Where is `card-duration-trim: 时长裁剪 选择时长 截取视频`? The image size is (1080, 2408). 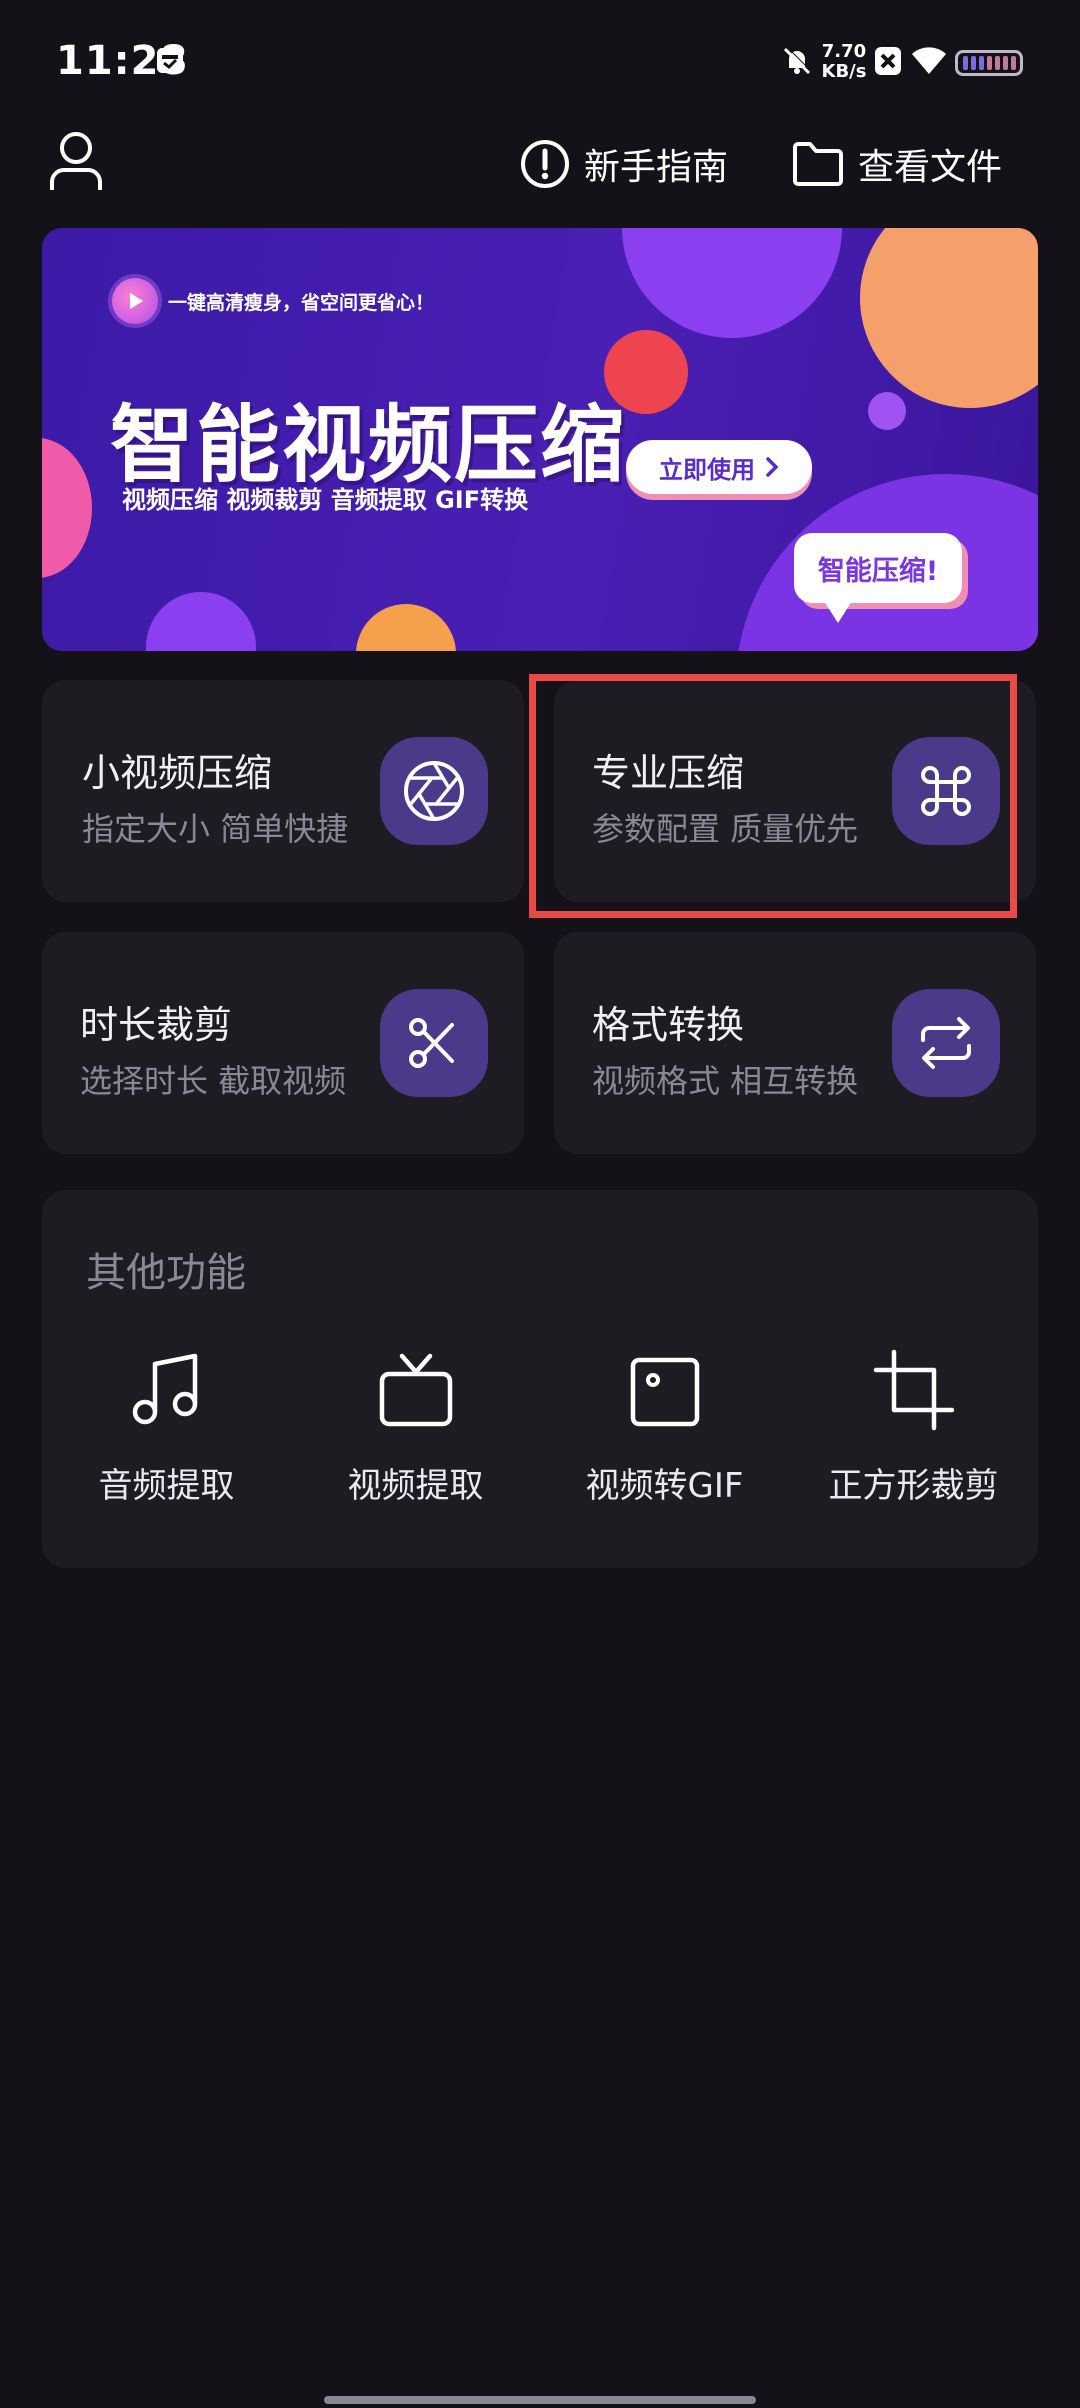 card-duration-trim: 时长裁剪 选择时长 截取视频 is located at coordinates (283, 1043).